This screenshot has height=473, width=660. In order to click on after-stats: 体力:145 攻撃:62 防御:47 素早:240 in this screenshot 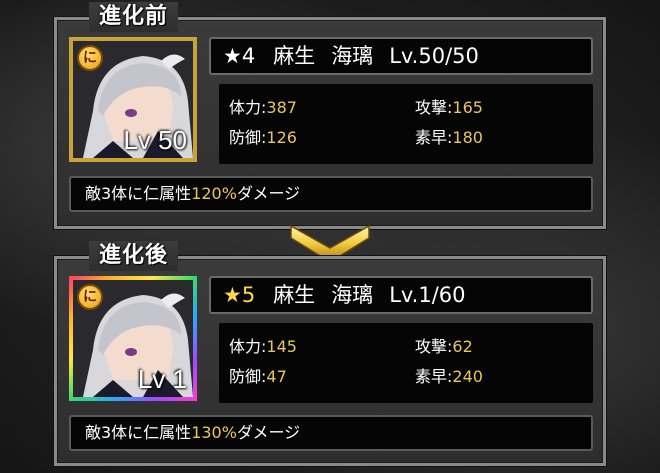, I will do `click(406, 363)`.